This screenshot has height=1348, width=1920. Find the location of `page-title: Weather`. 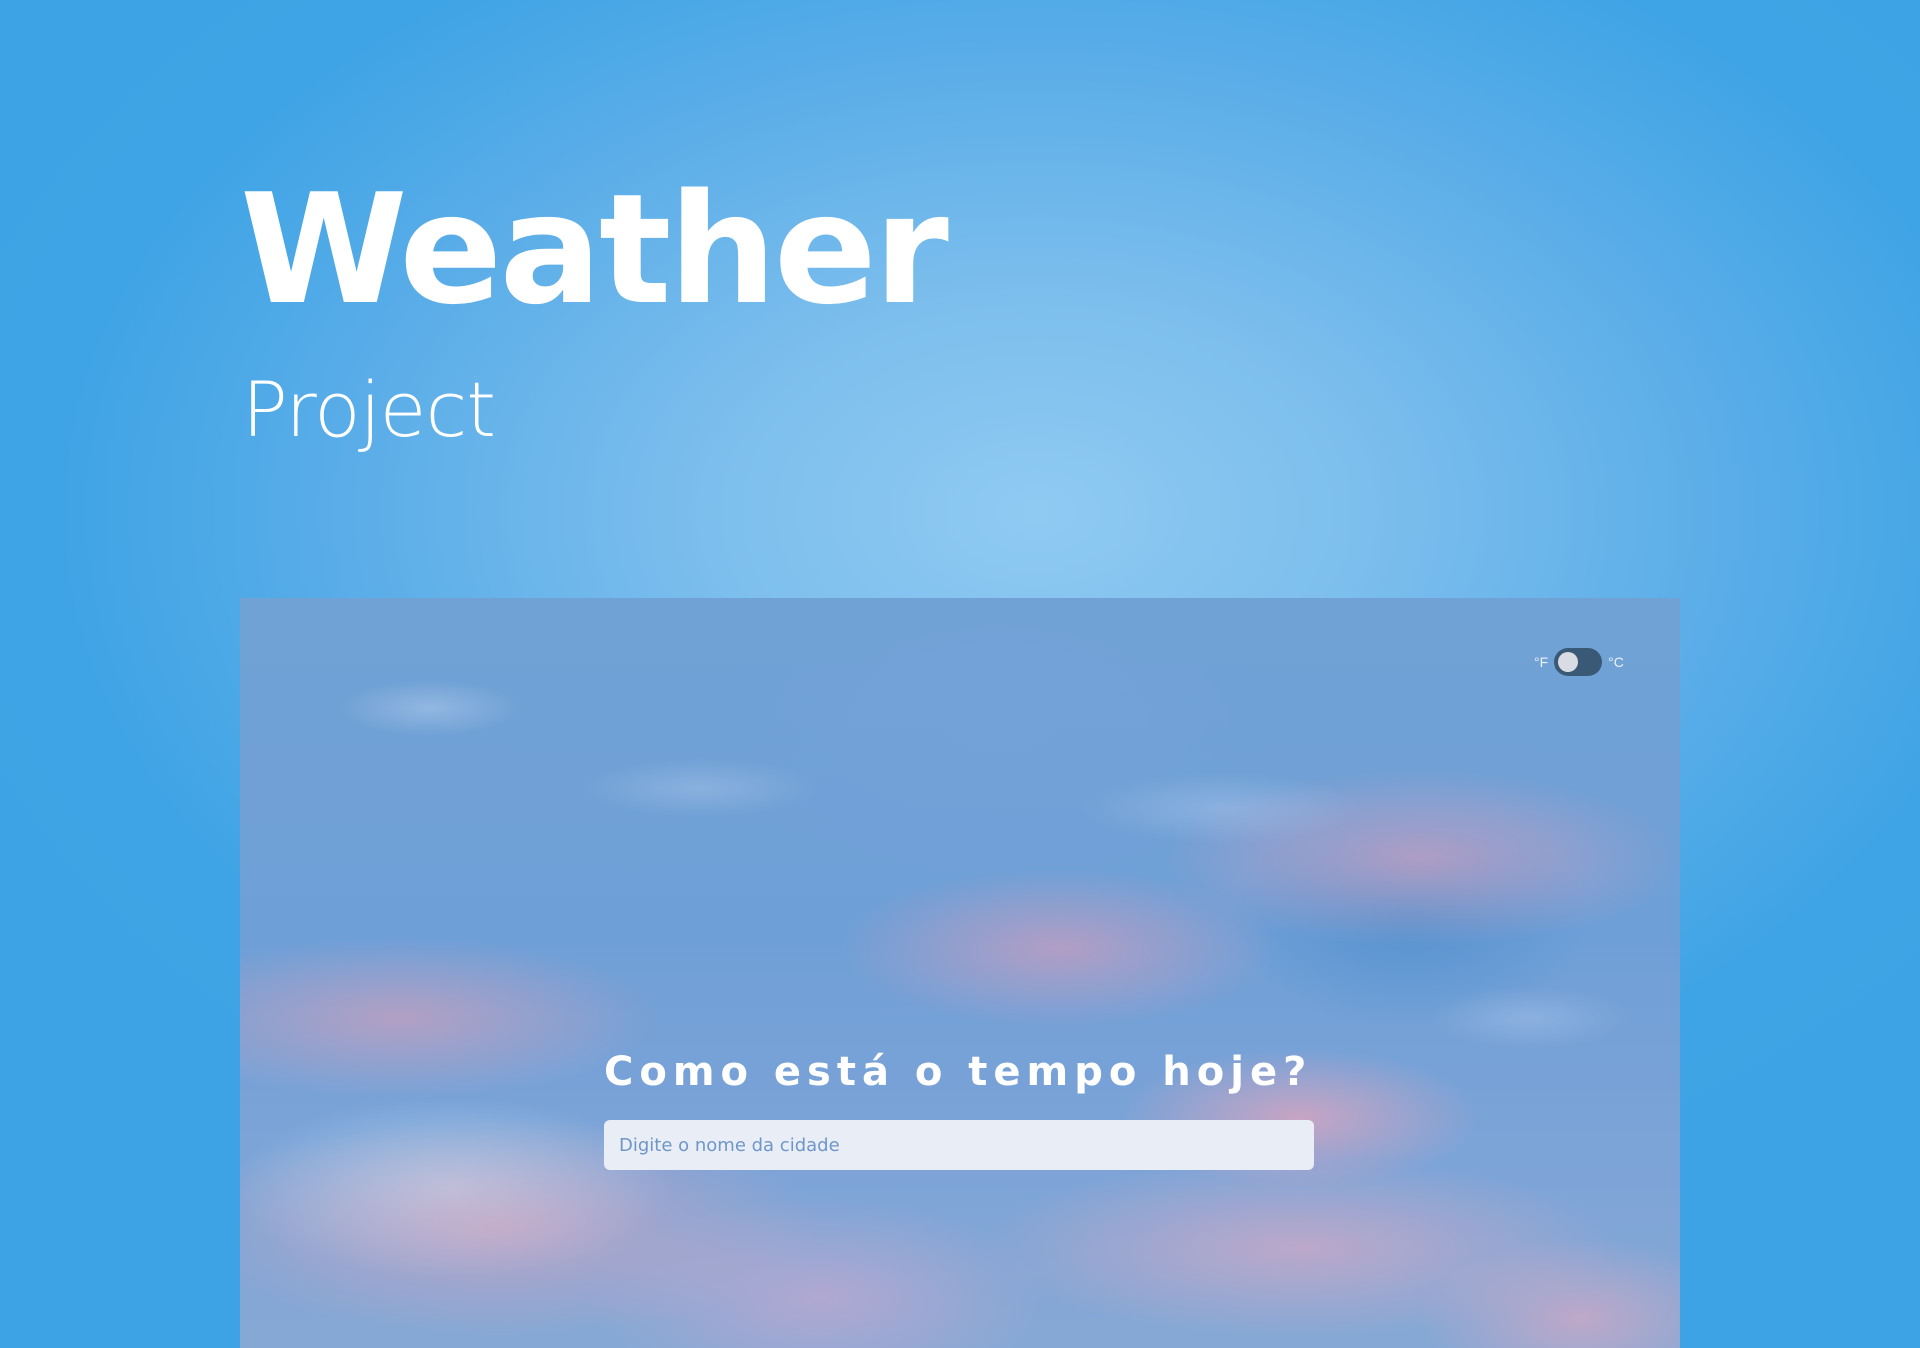

page-title: Weather is located at coordinates (594, 249).